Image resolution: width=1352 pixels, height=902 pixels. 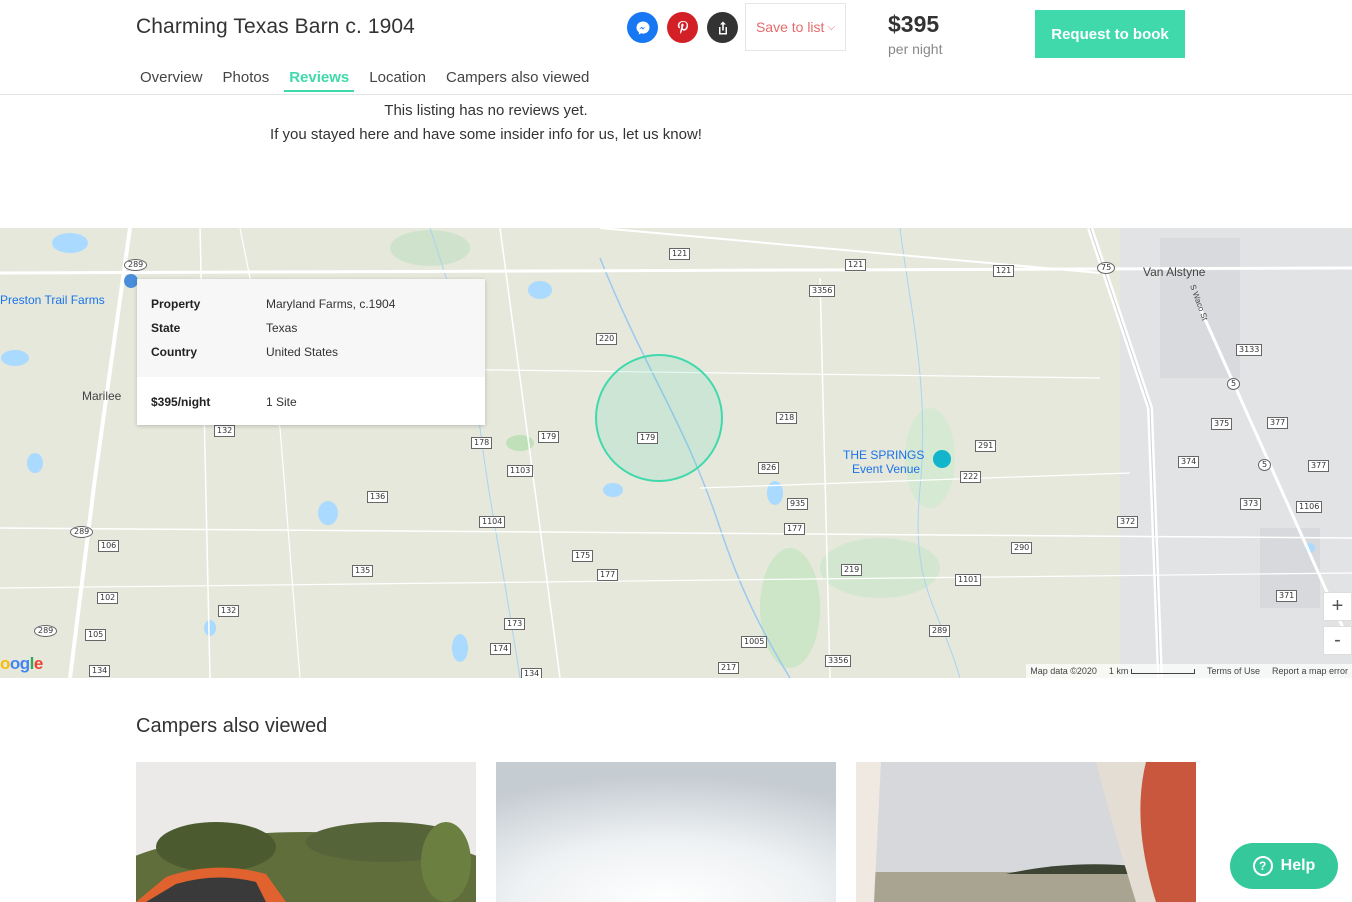 I want to click on campers-also-viewed-heading: Campers also viewed, so click(x=232, y=726).